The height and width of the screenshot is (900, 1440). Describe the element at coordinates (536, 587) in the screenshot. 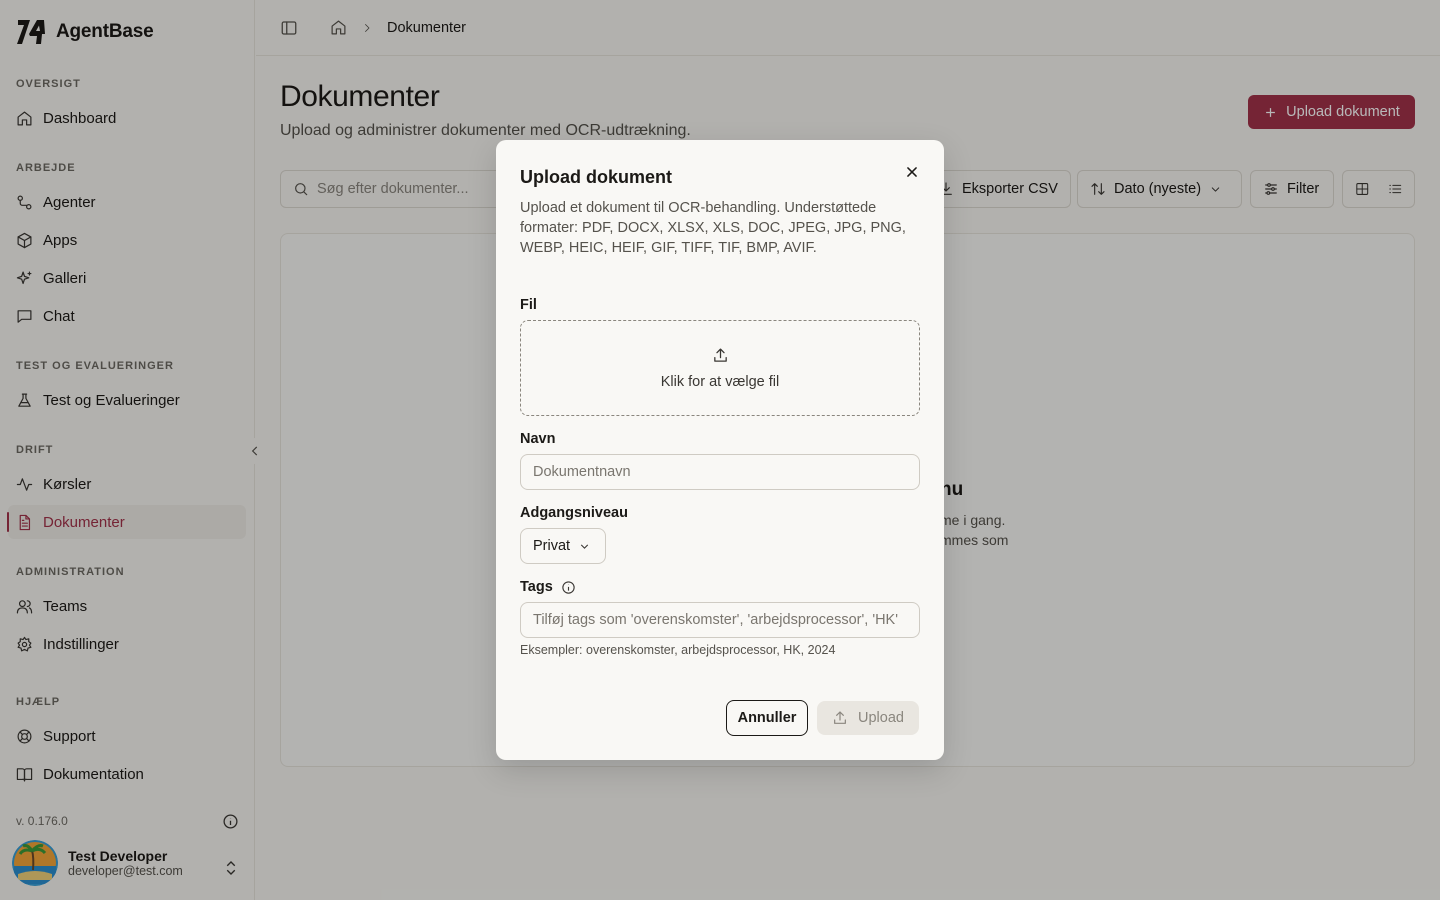

I see `tags-label: Tags` at that location.